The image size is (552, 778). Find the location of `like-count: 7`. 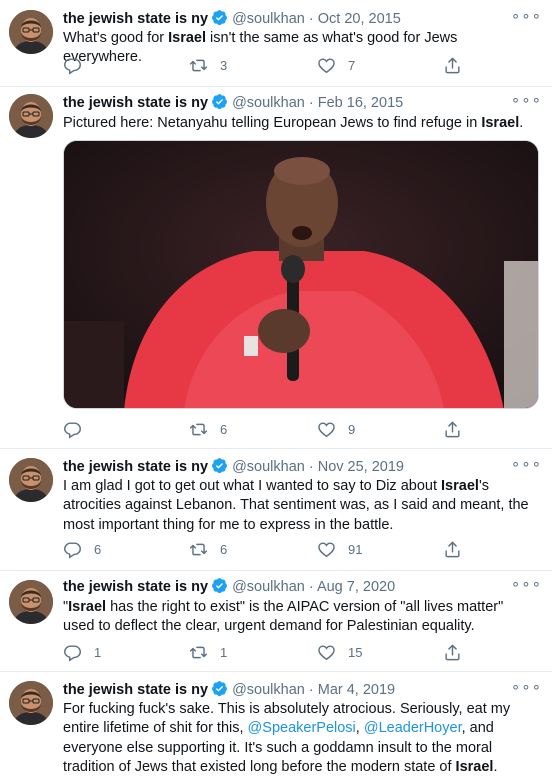

like-count: 7 is located at coordinates (352, 65).